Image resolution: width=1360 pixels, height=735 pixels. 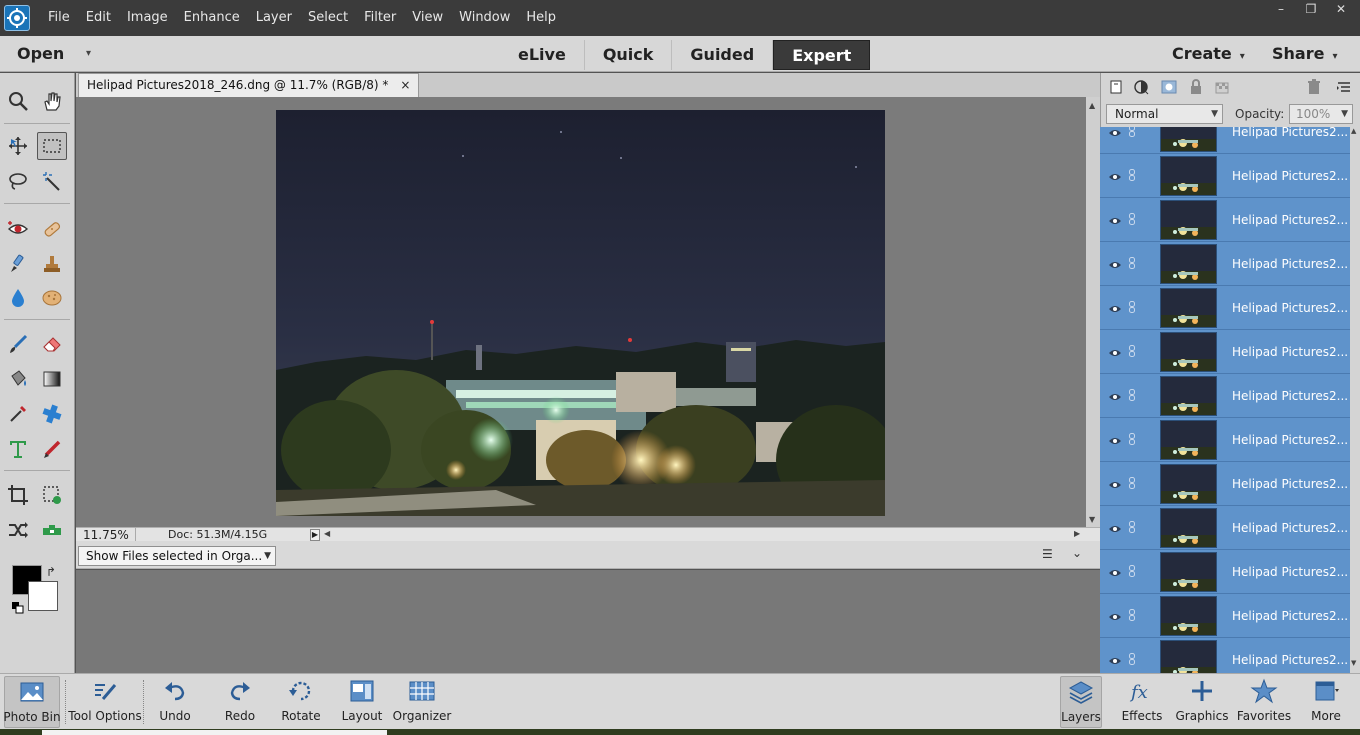 I want to click on adjustment-layer-icon, so click(x=1141, y=87).